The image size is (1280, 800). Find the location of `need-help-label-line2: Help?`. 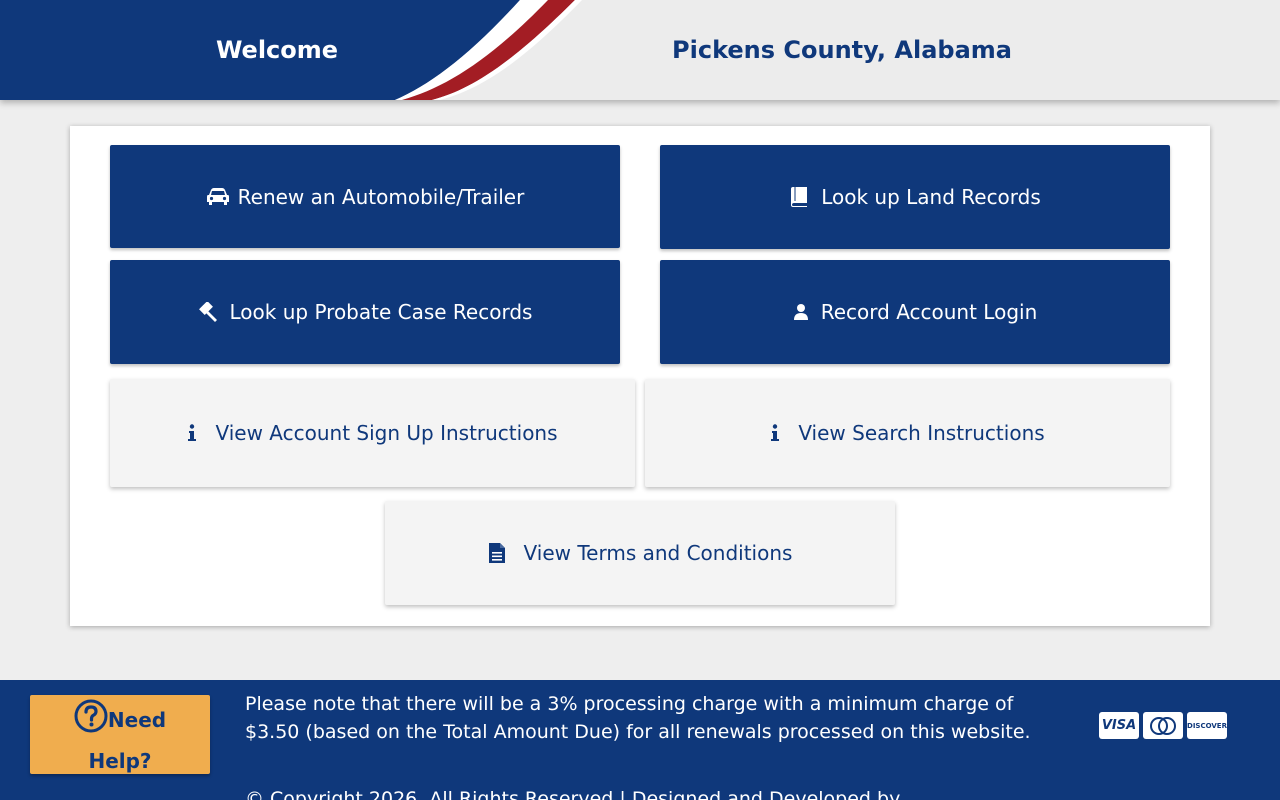

need-help-label-line2: Help? is located at coordinates (120, 761).